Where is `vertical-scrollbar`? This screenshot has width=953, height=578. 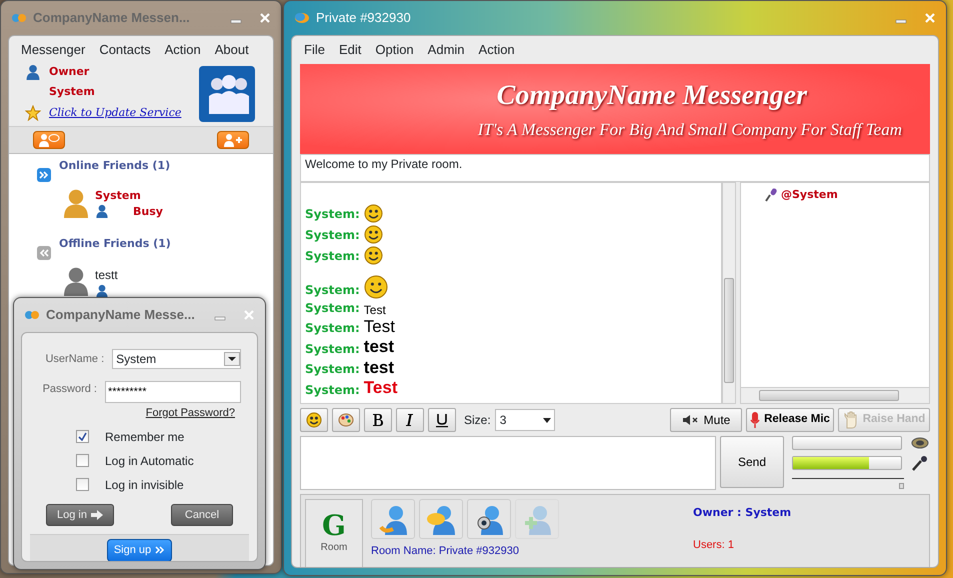
vertical-scrollbar is located at coordinates (729, 293).